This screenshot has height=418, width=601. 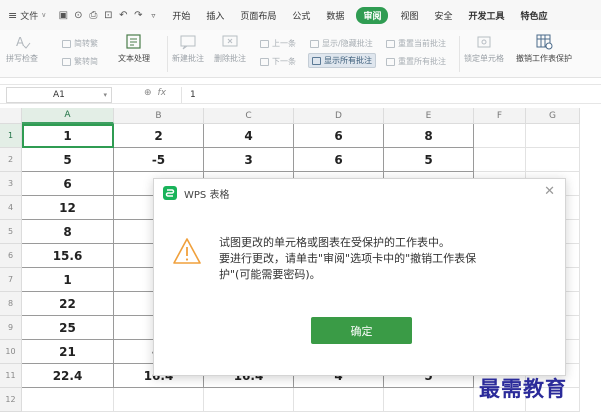 I want to click on tab-features: 特色应, so click(x=534, y=15).